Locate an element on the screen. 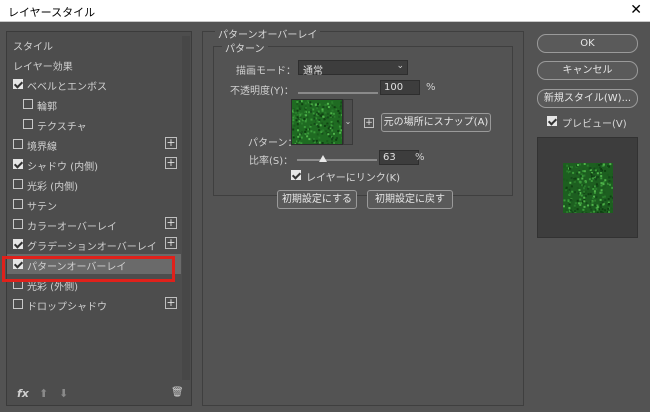 Image resolution: width=650 pixels, height=412 pixels. scale-slider-thumb is located at coordinates (323, 158).